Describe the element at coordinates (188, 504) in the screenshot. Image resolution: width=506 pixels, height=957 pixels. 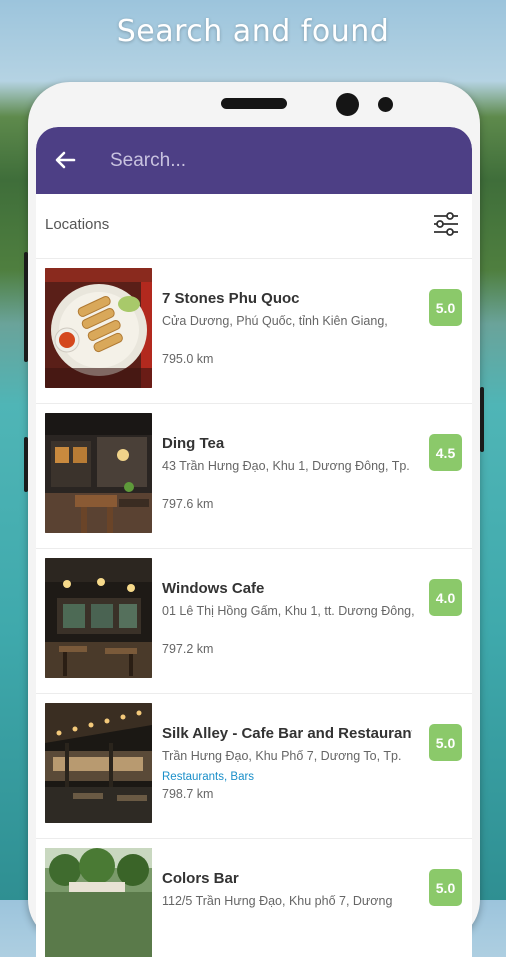
I see `location-distance: 797.6 km` at that location.